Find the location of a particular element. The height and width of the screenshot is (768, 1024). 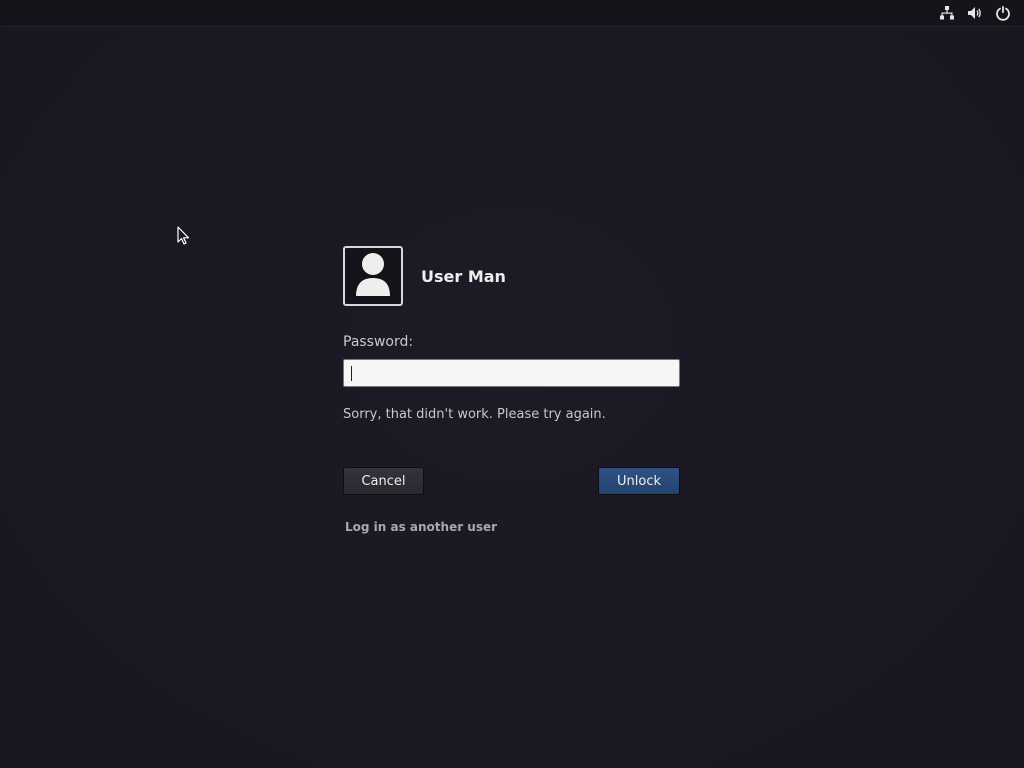

system-tray is located at coordinates (975, 13).